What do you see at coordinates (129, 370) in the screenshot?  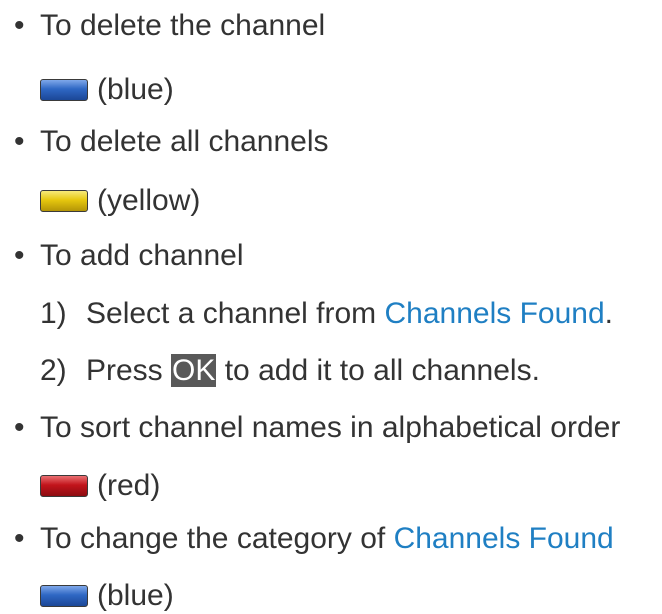 I see `step-text: Press` at bounding box center [129, 370].